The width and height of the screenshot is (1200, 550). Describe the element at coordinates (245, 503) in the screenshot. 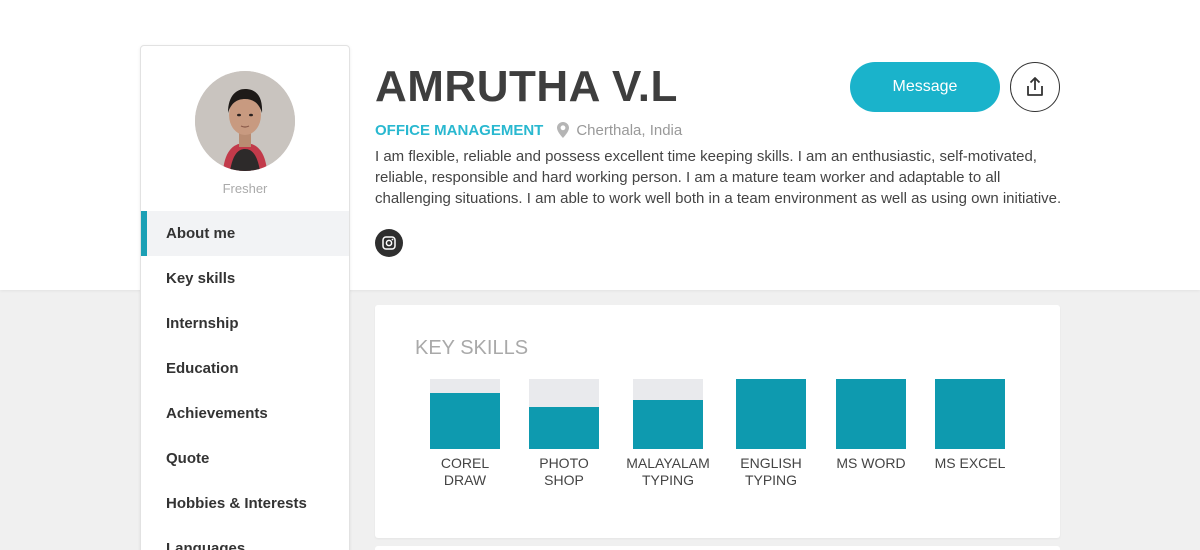

I see `sidebar-item-hobbies: Hobbies & Interests` at that location.